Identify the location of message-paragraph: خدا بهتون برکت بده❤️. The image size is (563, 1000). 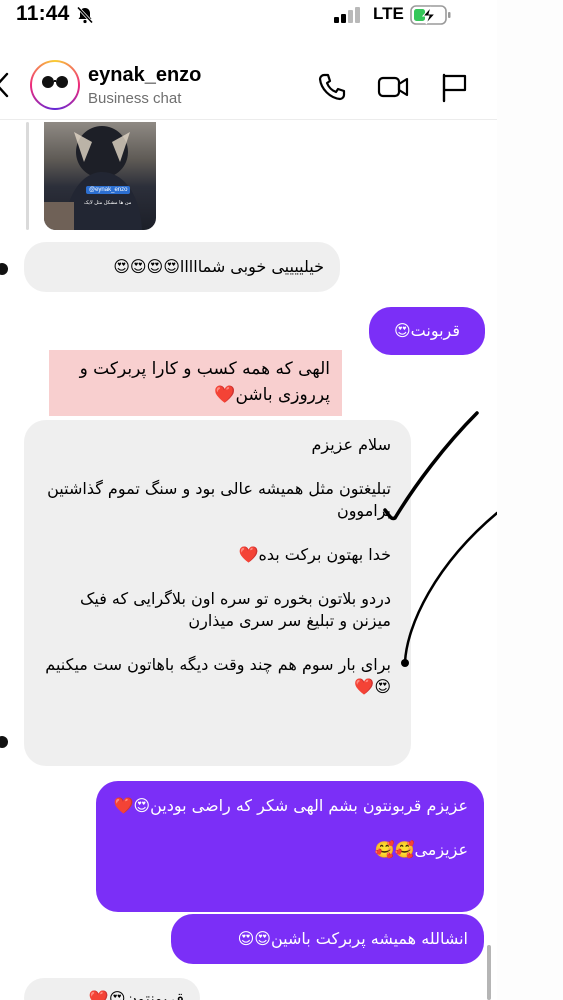
(314, 554).